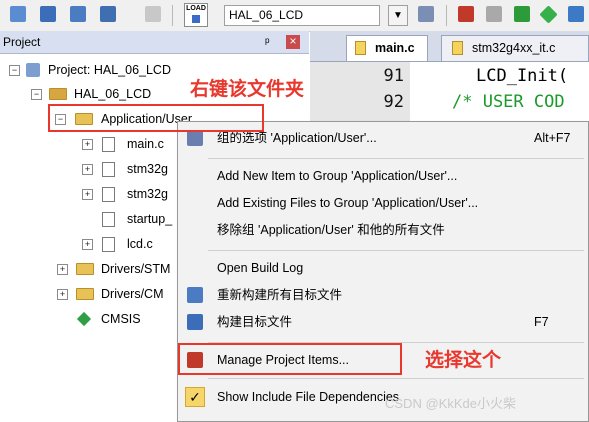 Image resolution: width=589 pixels, height=422 pixels. I want to click on tree-file: + main.c, so click(90, 144).